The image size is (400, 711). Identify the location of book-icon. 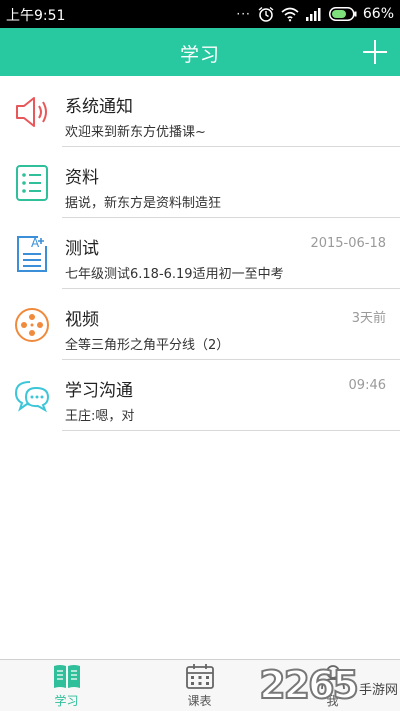
(66, 676).